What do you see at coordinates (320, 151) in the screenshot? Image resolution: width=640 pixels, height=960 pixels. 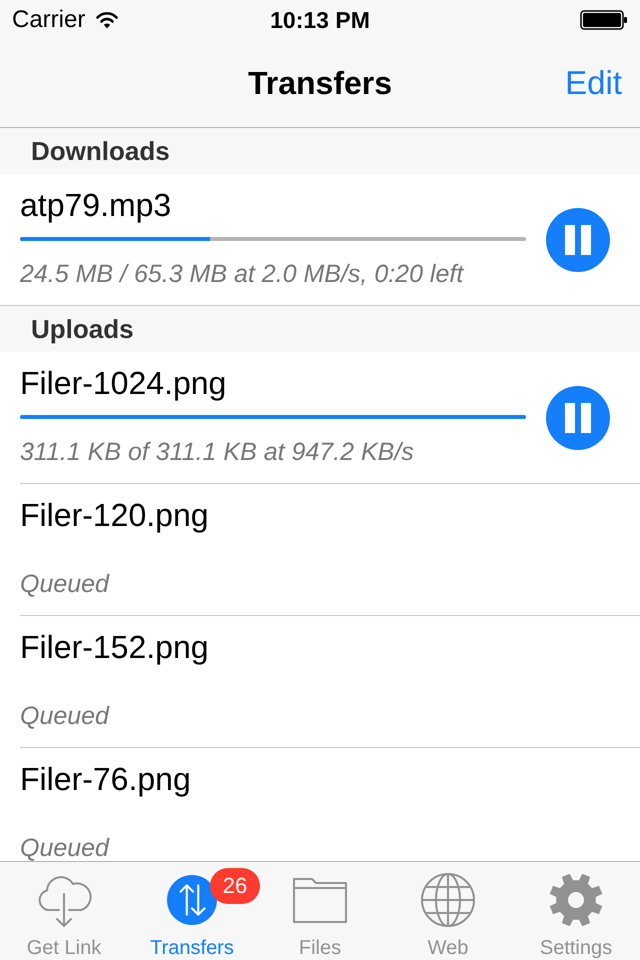 I see `section-header: Downloads` at bounding box center [320, 151].